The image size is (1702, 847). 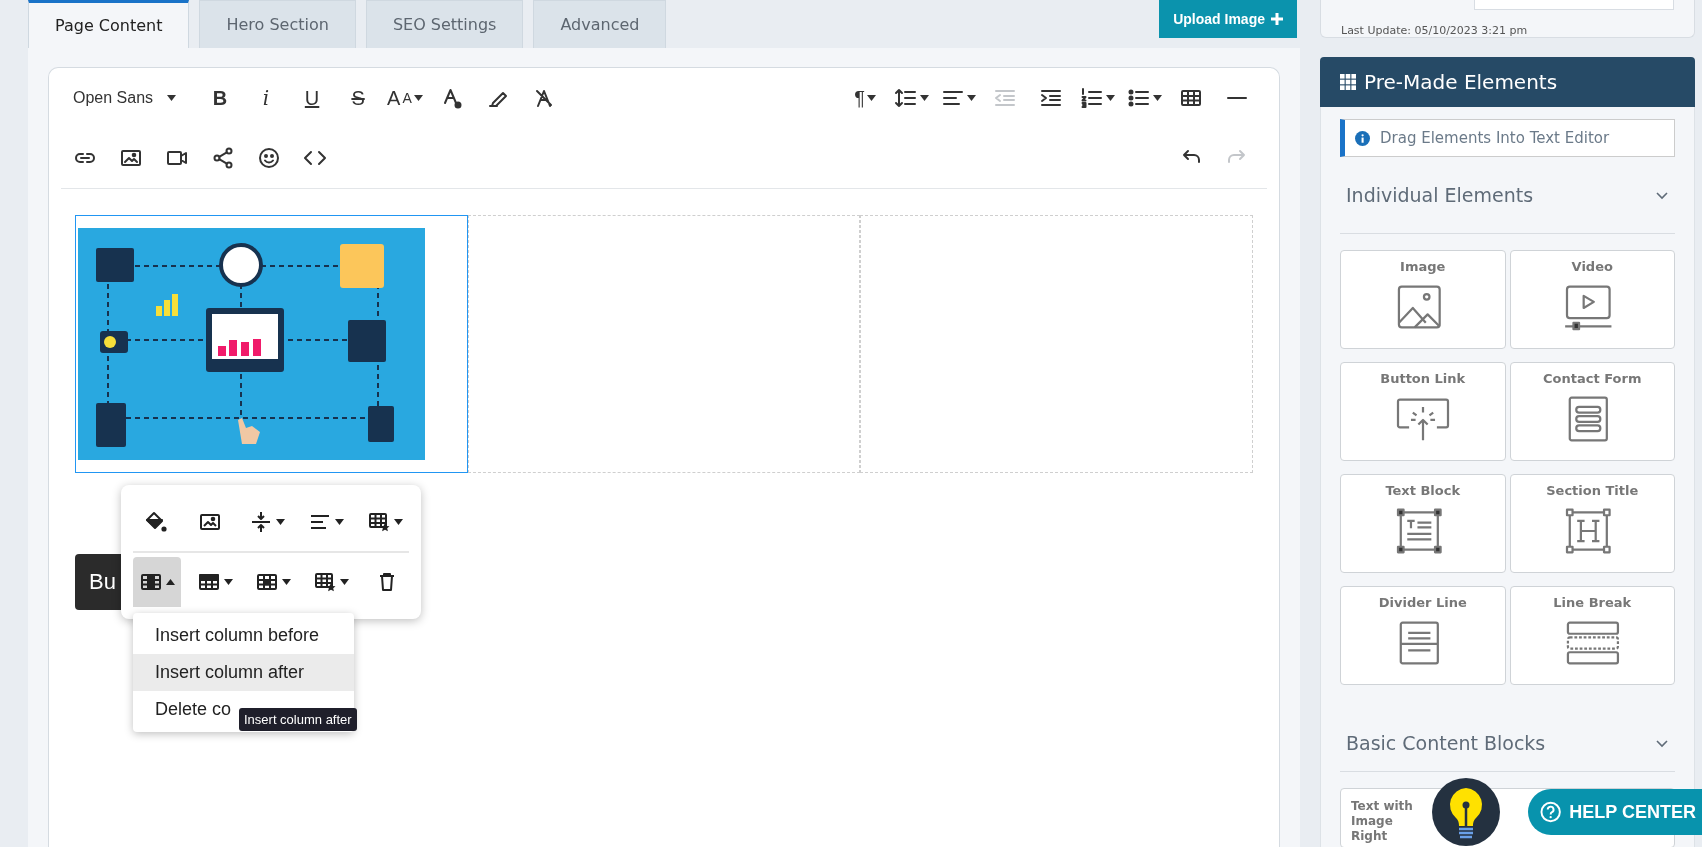 What do you see at coordinates (1592, 266) in the screenshot?
I see `element-label: Video` at bounding box center [1592, 266].